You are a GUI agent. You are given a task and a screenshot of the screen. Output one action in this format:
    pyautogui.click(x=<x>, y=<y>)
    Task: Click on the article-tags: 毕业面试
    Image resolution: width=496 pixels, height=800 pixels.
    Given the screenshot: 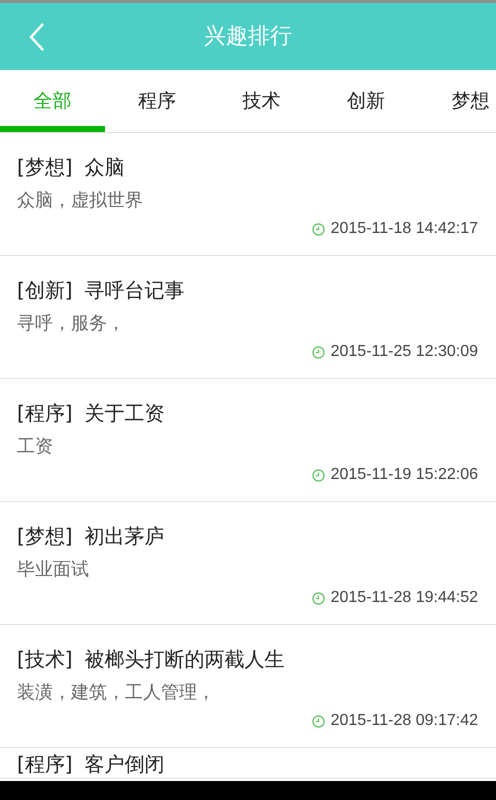 What is the action you would take?
    pyautogui.click(x=247, y=570)
    